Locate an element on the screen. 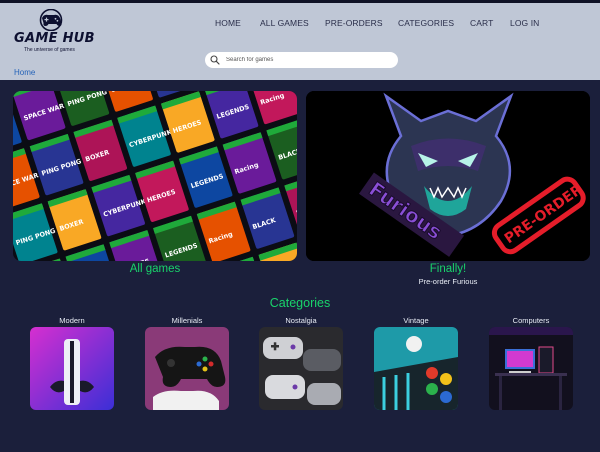 This screenshot has height=452, width=600. category-label: Nostalgia is located at coordinates (301, 320).